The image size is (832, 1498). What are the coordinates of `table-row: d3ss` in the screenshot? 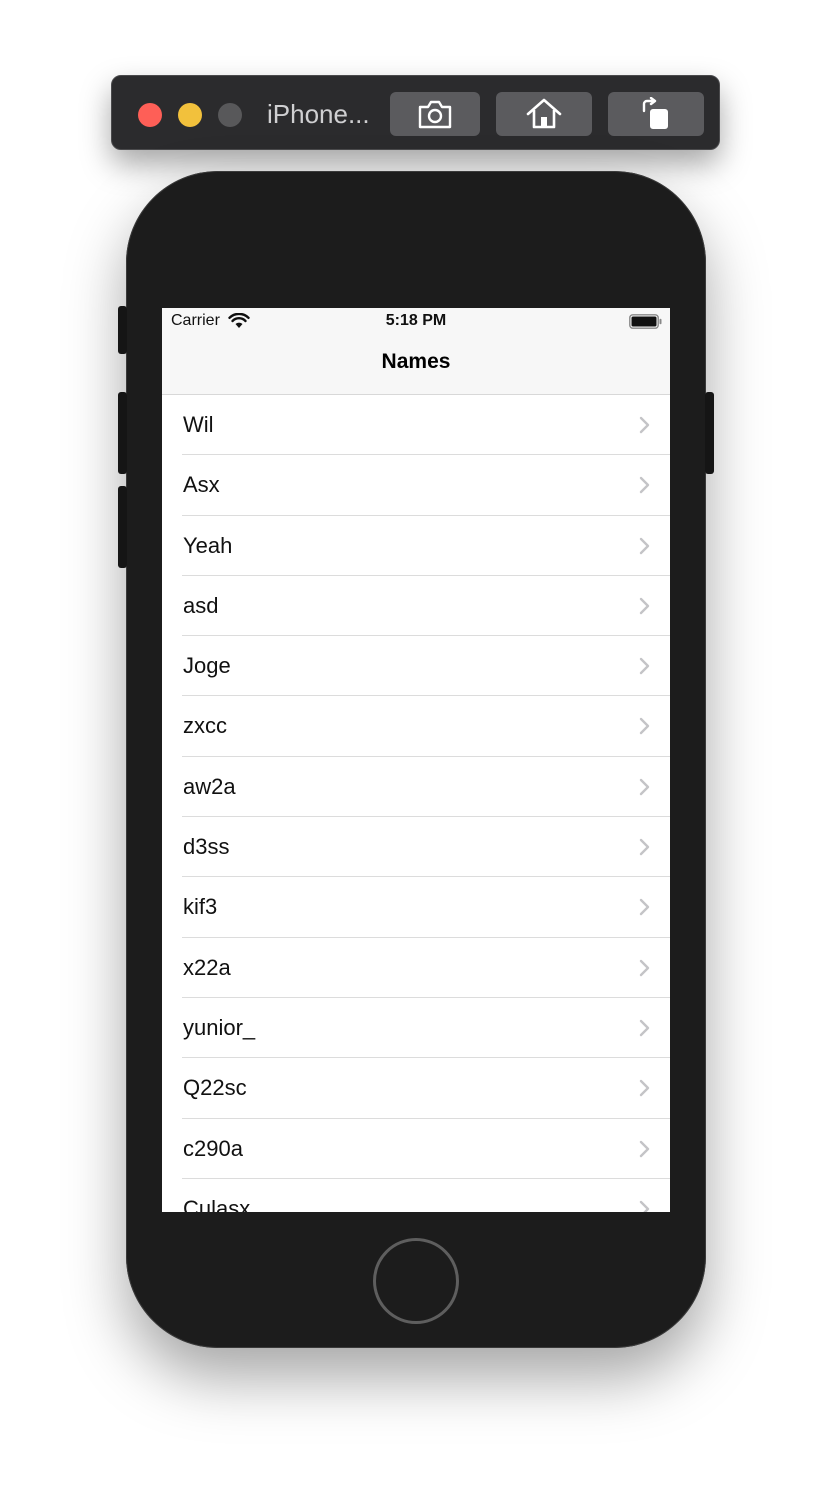 It's located at (416, 847).